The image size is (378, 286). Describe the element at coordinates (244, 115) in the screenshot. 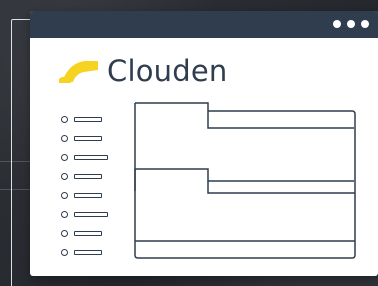

I see `folder-top-edge` at that location.